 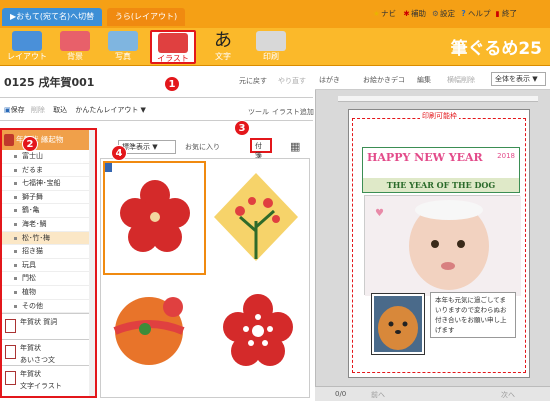 I want to click on category-item: 海老･鯛, so click(x=48, y=225).